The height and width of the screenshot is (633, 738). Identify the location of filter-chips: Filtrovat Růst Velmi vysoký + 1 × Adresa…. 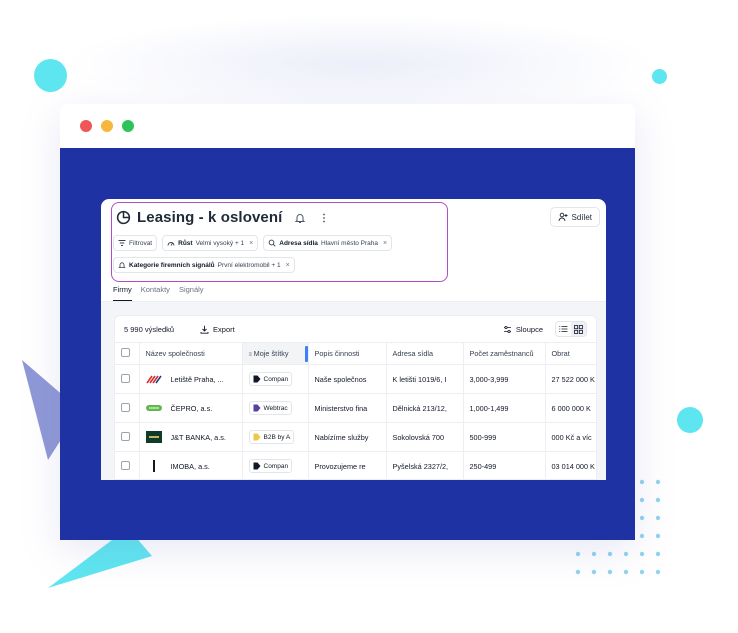
(278, 254).